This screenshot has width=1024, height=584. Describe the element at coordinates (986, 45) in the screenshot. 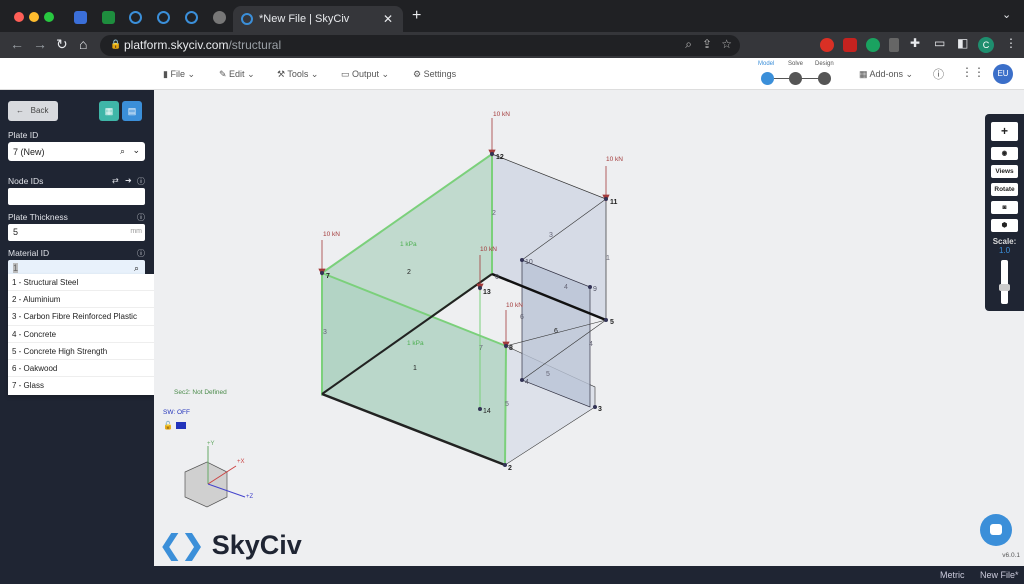

I see `profile-avatar: C` at that location.